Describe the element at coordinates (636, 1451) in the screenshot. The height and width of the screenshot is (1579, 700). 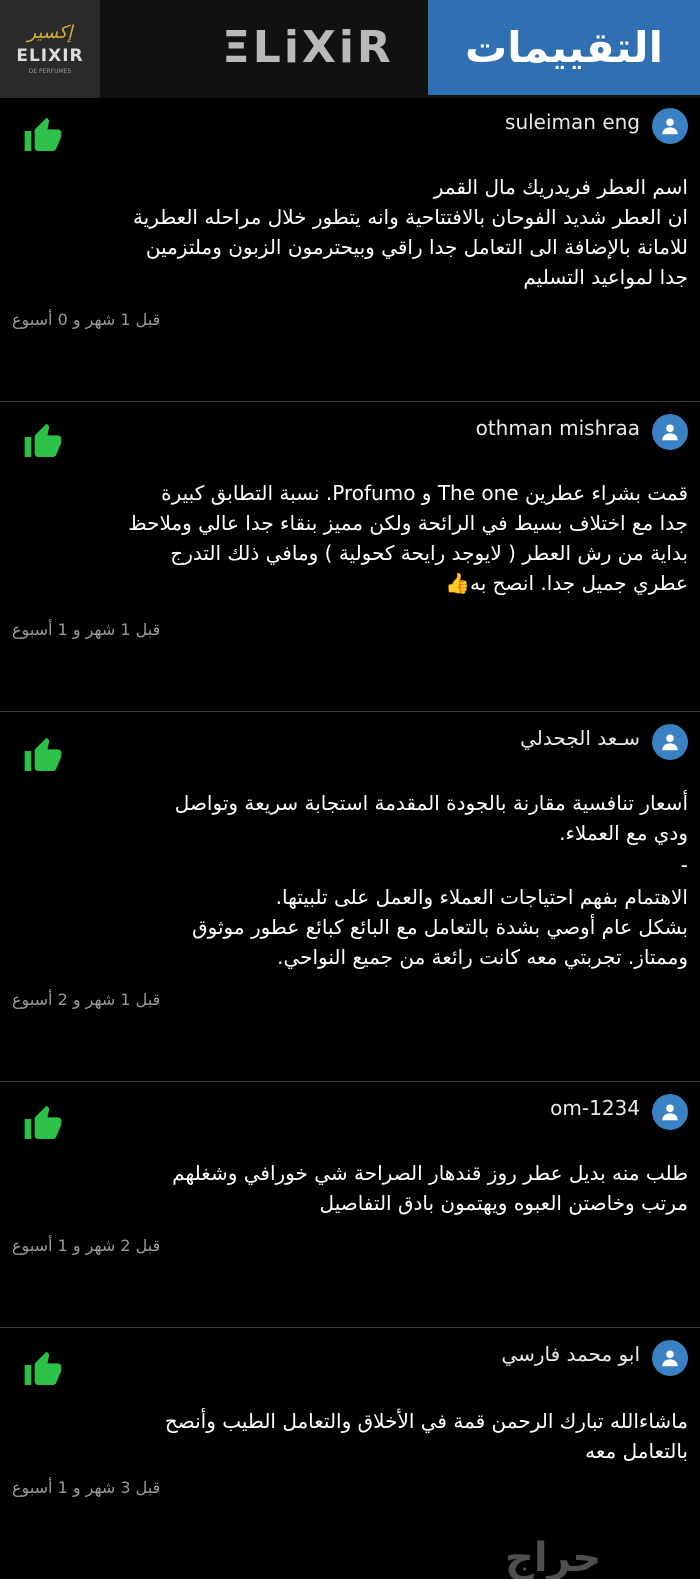
I see `review-text-line: بالتعامل معه` at that location.